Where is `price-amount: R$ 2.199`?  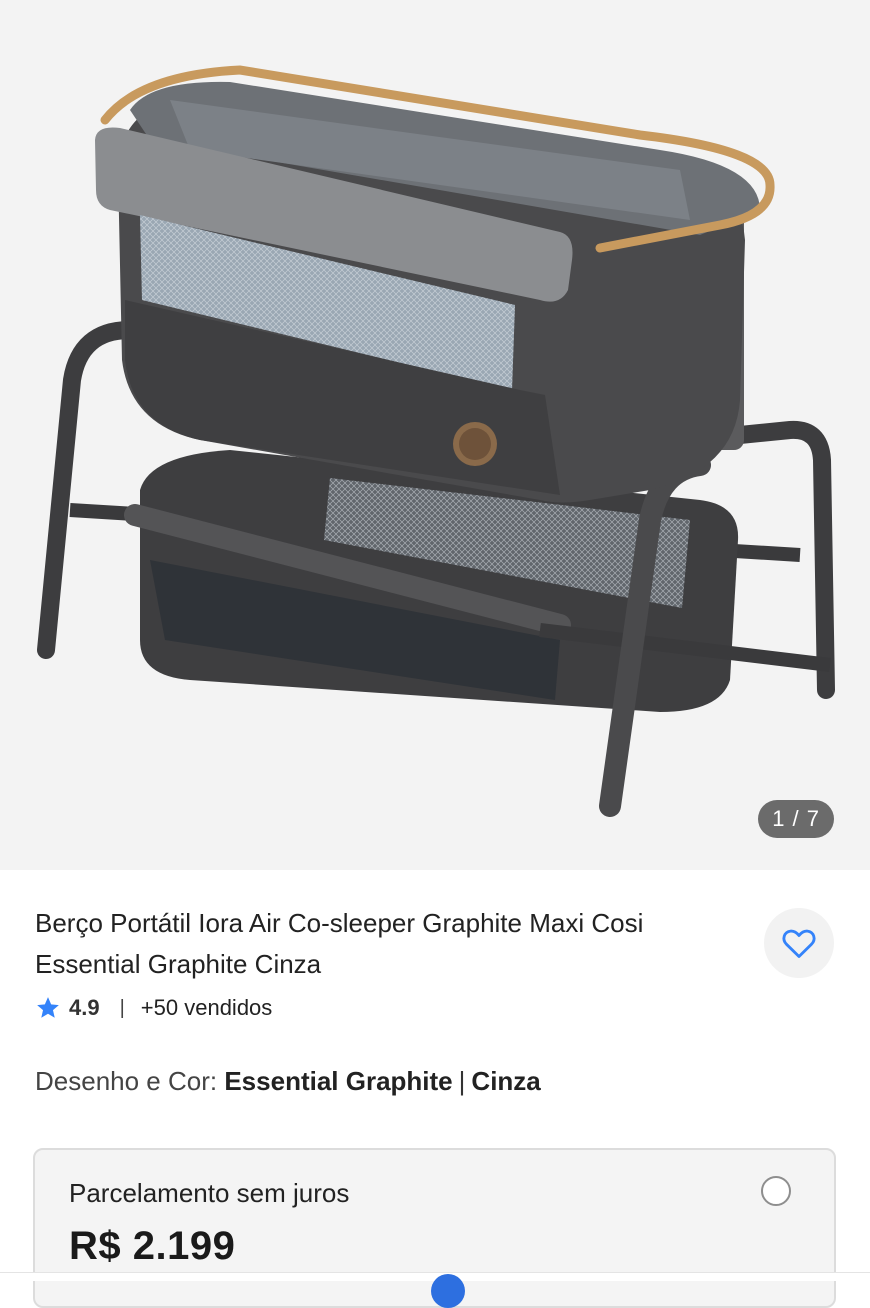 price-amount: R$ 2.199 is located at coordinates (152, 1246).